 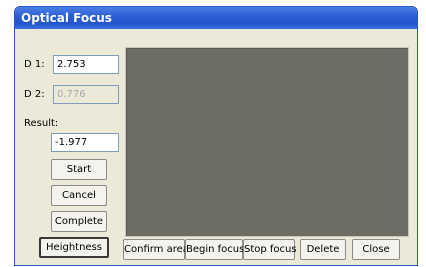 What do you see at coordinates (376, 249) in the screenshot?
I see `close-button: Close` at bounding box center [376, 249].